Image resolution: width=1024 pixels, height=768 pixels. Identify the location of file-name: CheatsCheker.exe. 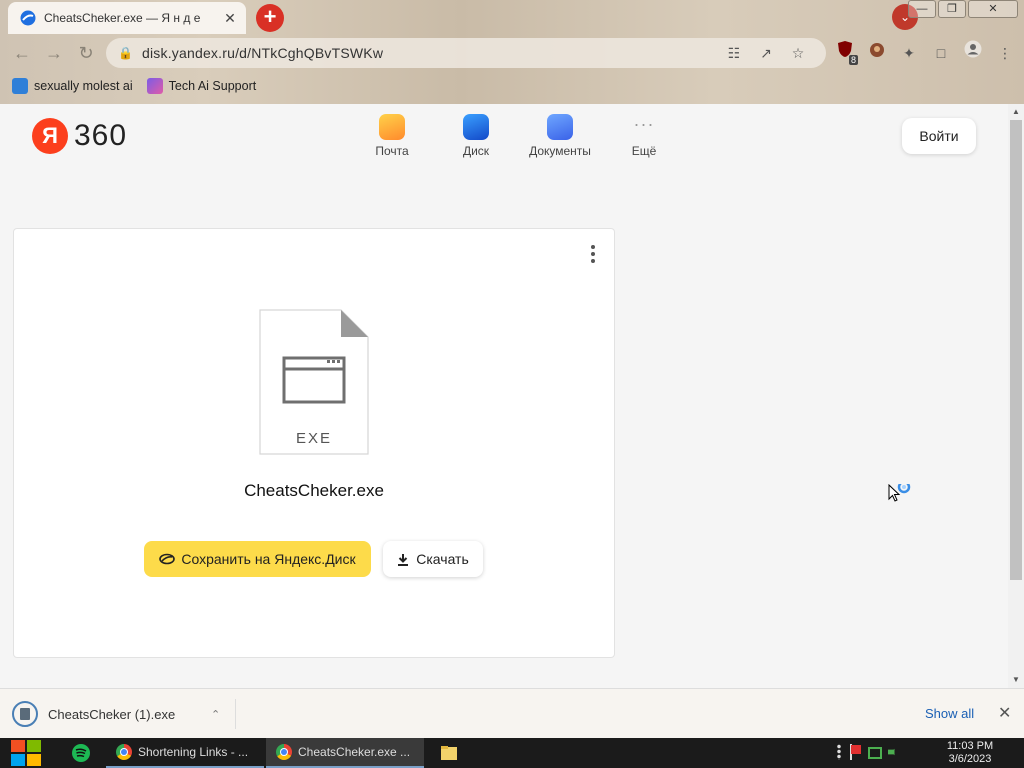
(314, 490).